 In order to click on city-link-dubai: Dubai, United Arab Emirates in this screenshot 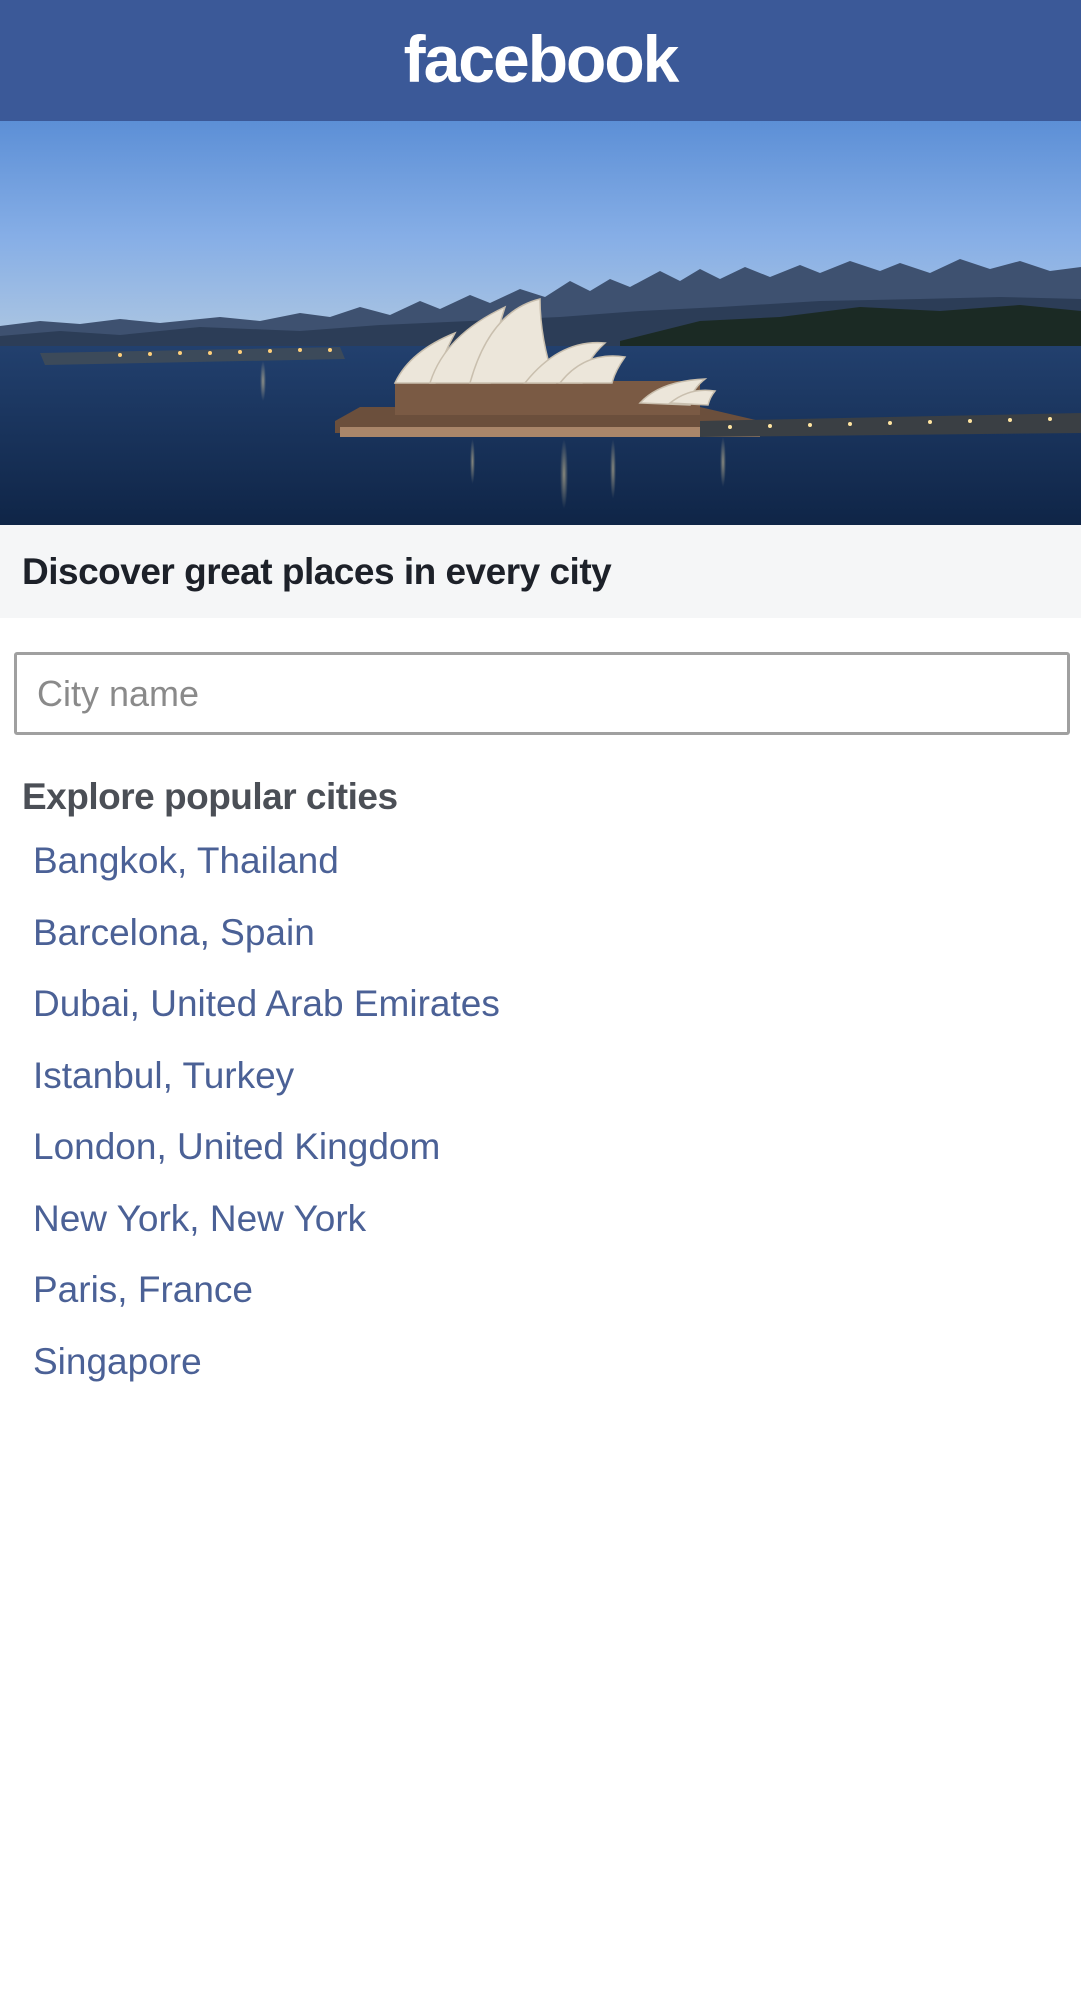, I will do `click(266, 1015)`.